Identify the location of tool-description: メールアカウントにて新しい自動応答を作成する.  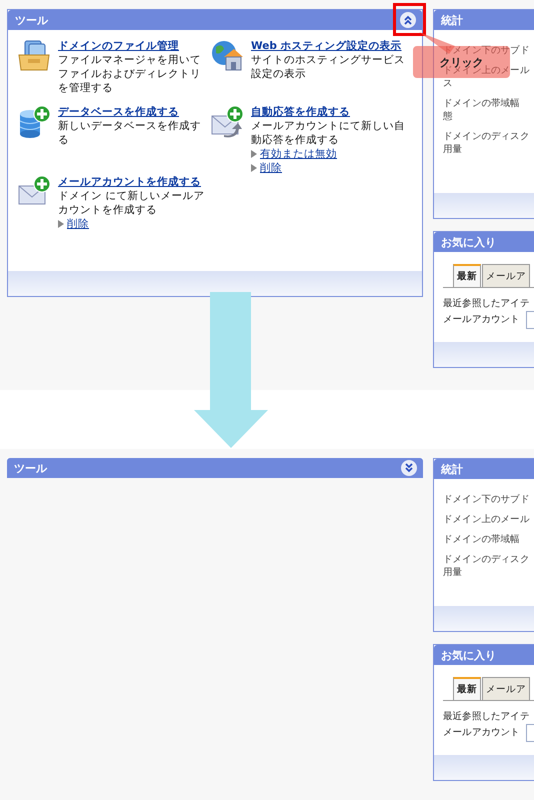
(328, 133).